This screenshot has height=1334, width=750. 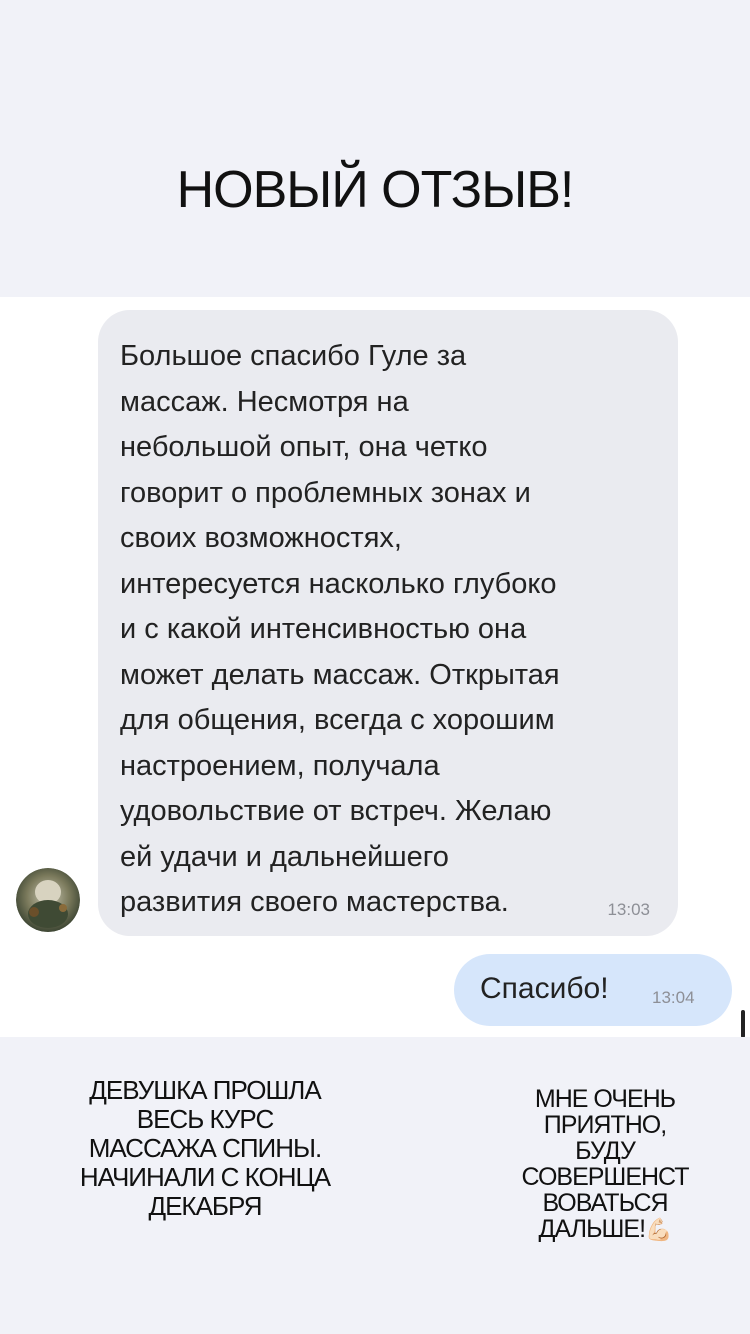 I want to click on avatar, so click(x=48, y=900).